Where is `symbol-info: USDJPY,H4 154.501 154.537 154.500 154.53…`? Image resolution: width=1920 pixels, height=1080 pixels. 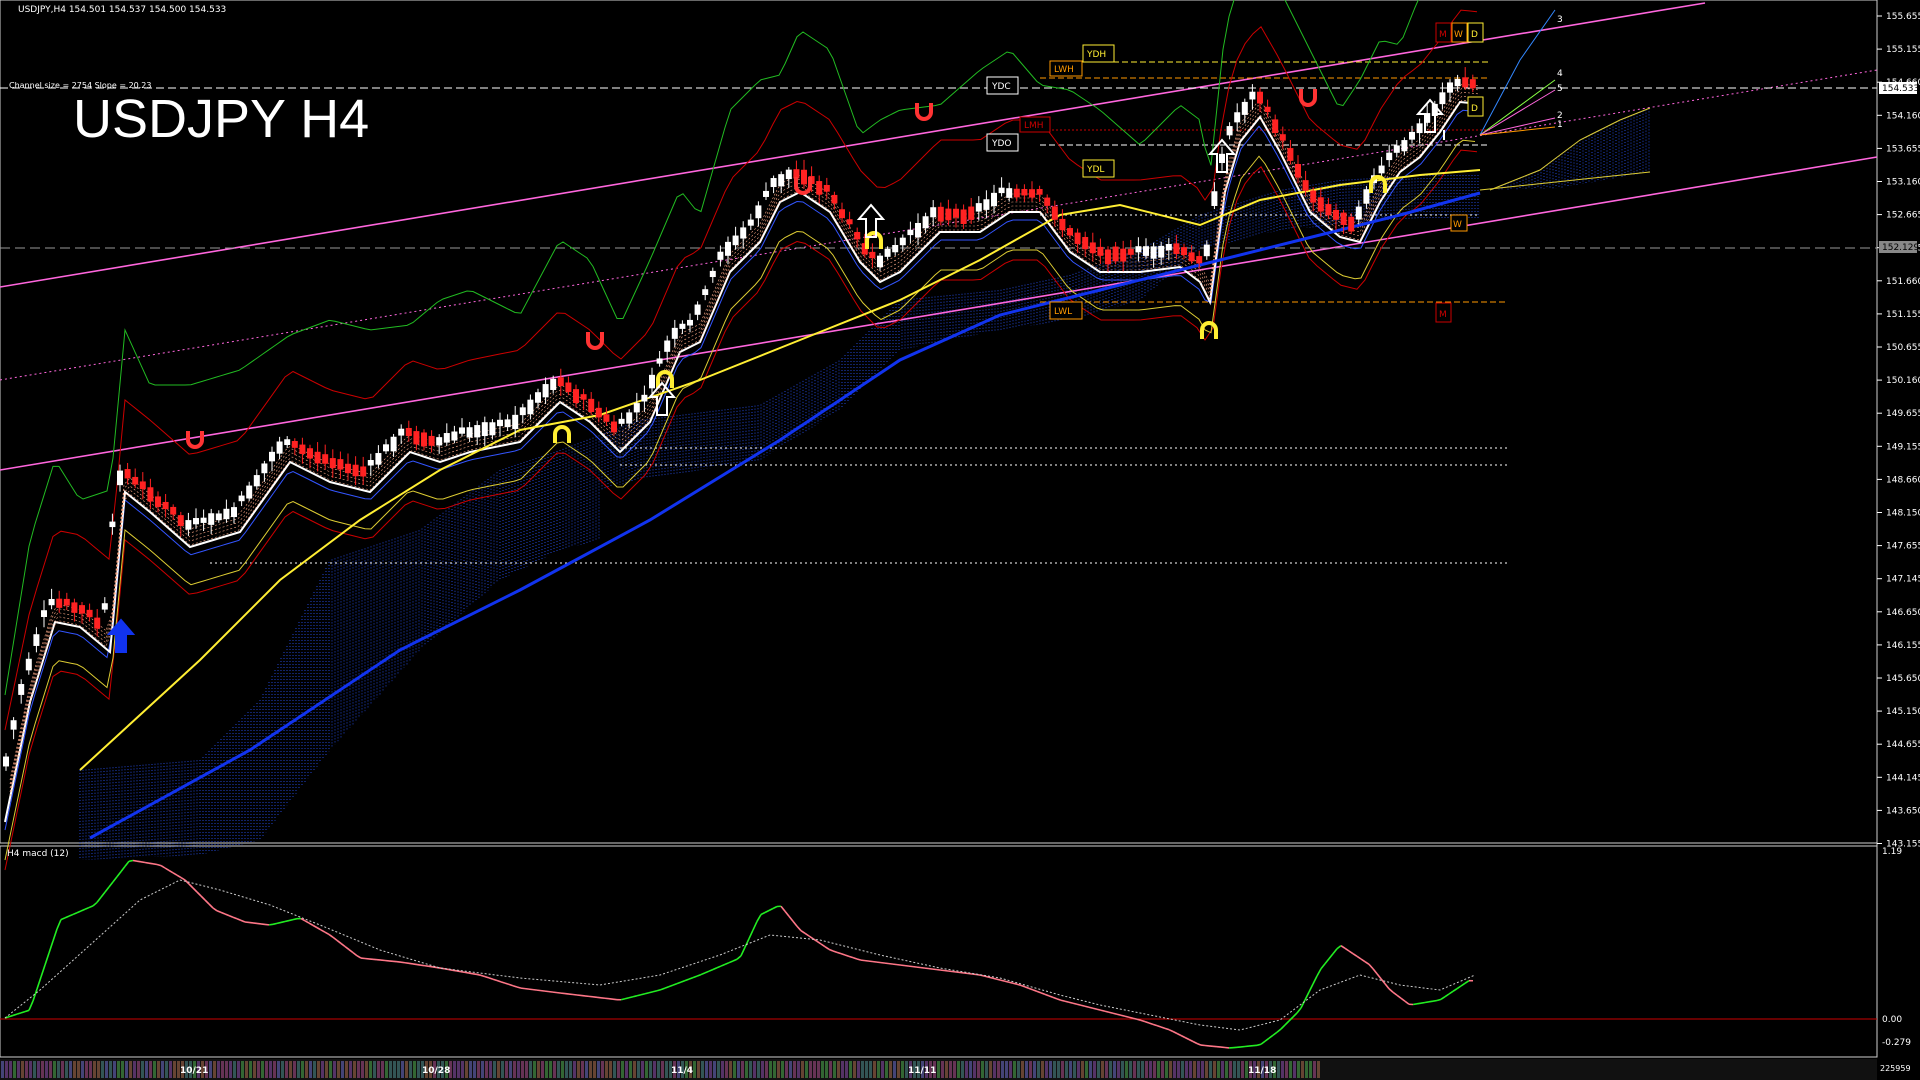 symbol-info: USDJPY,H4 154.501 154.537 154.500 154.53… is located at coordinates (122, 10).